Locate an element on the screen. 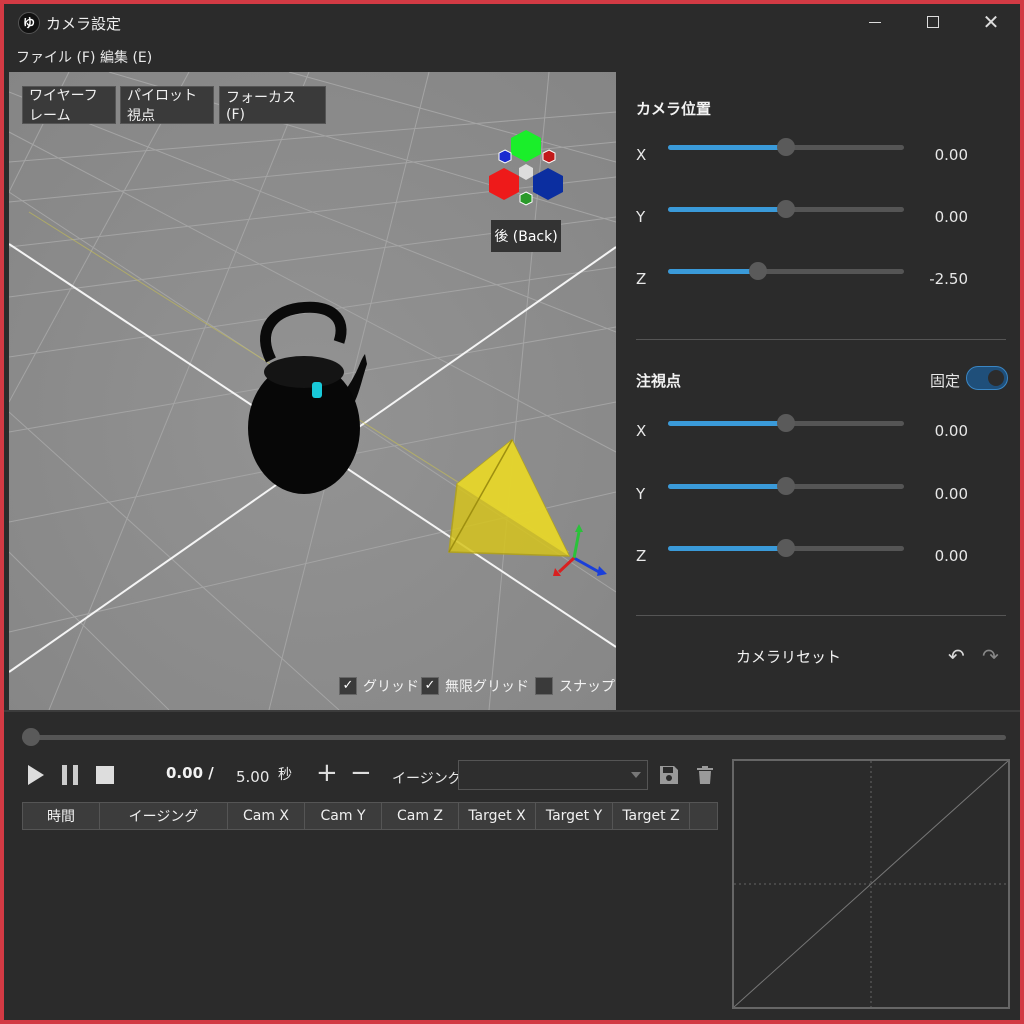 The width and height of the screenshot is (1024, 1024). grid-checkbox: ✓ グリッド is located at coordinates (379, 686).